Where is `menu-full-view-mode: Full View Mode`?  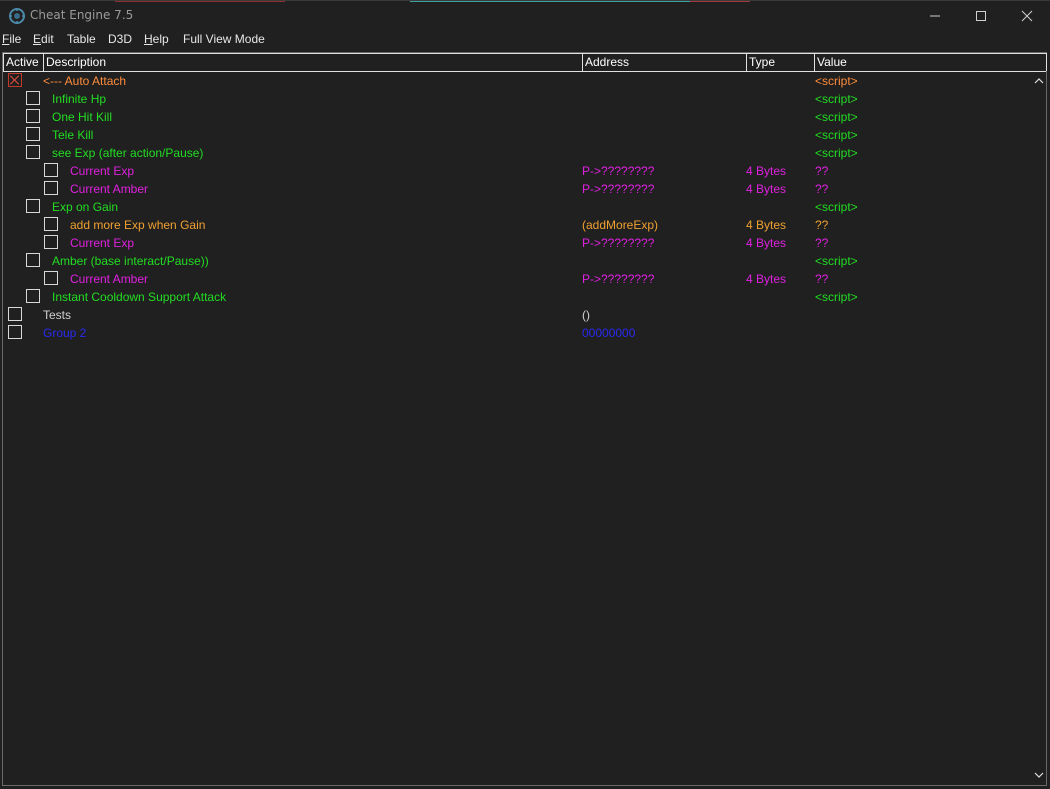 menu-full-view-mode: Full View Mode is located at coordinates (224, 39).